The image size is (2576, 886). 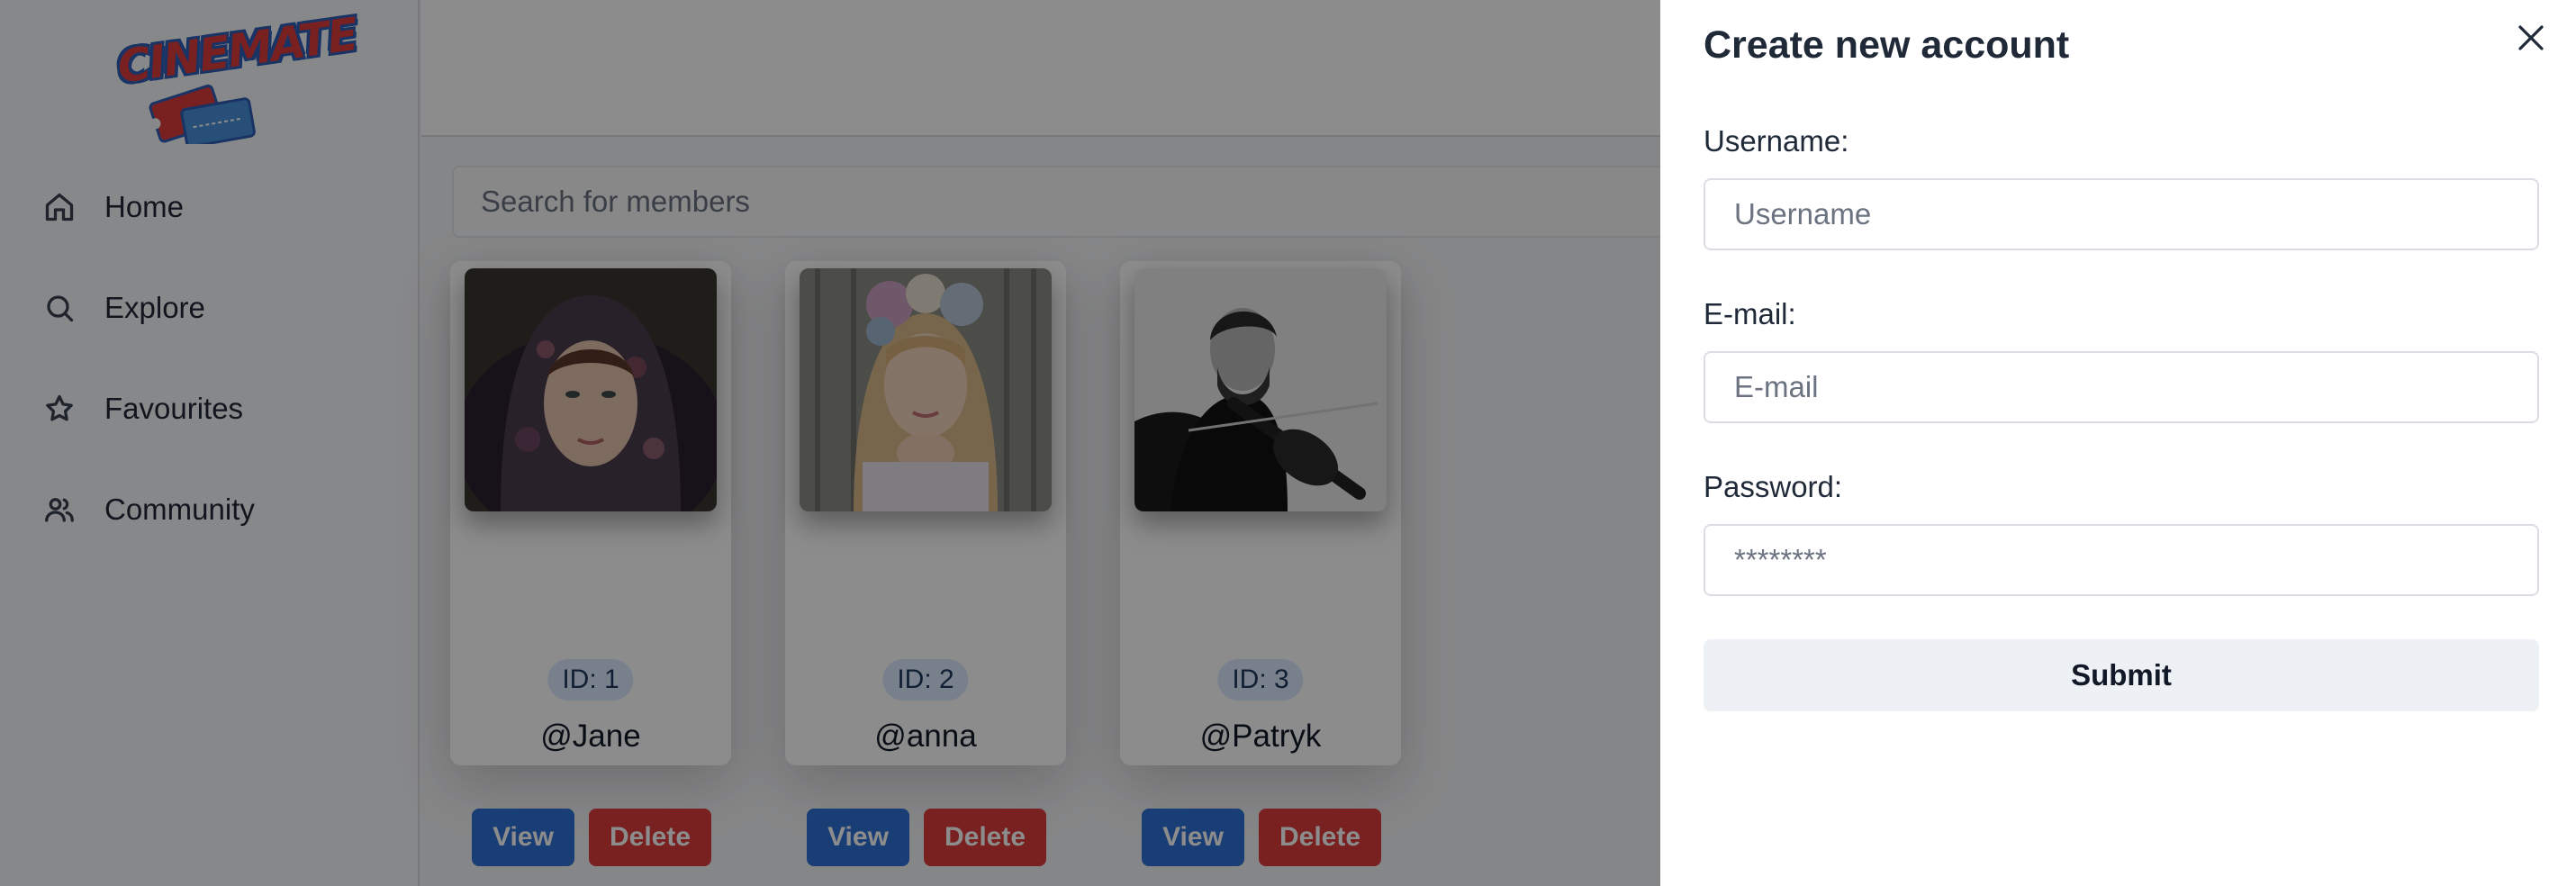 I want to click on close-icon, so click(x=2531, y=37).